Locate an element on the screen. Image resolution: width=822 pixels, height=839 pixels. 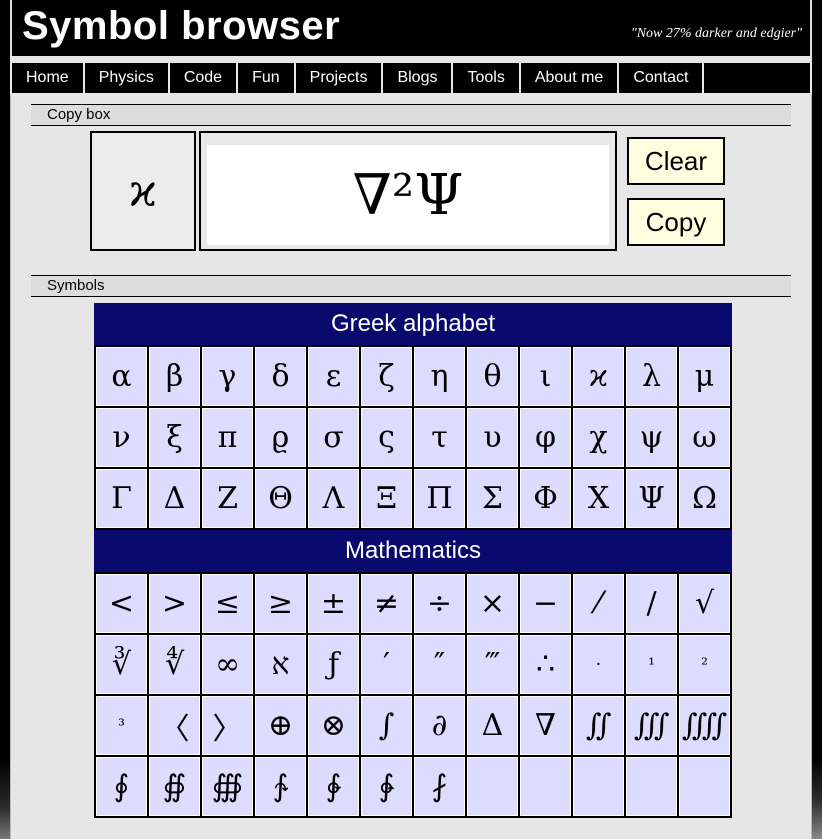
symbol-button: < is located at coordinates (121, 603).